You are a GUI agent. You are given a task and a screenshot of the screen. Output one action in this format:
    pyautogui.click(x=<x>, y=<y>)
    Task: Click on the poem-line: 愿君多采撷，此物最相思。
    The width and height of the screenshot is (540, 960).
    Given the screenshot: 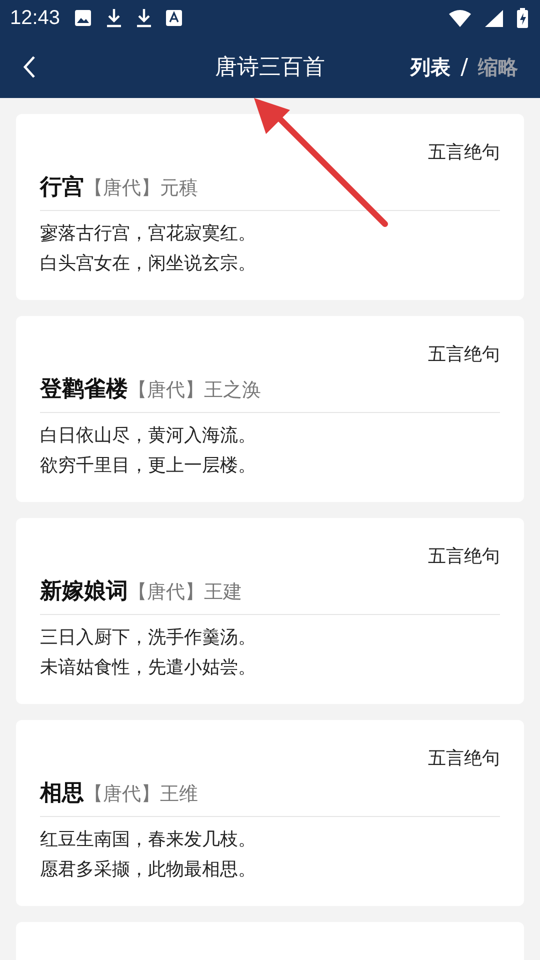 What is the action you would take?
    pyautogui.click(x=148, y=870)
    